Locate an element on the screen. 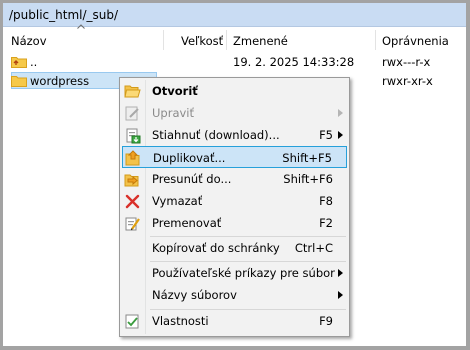  column-header-permissions: Oprávnenia is located at coordinates (421, 41).